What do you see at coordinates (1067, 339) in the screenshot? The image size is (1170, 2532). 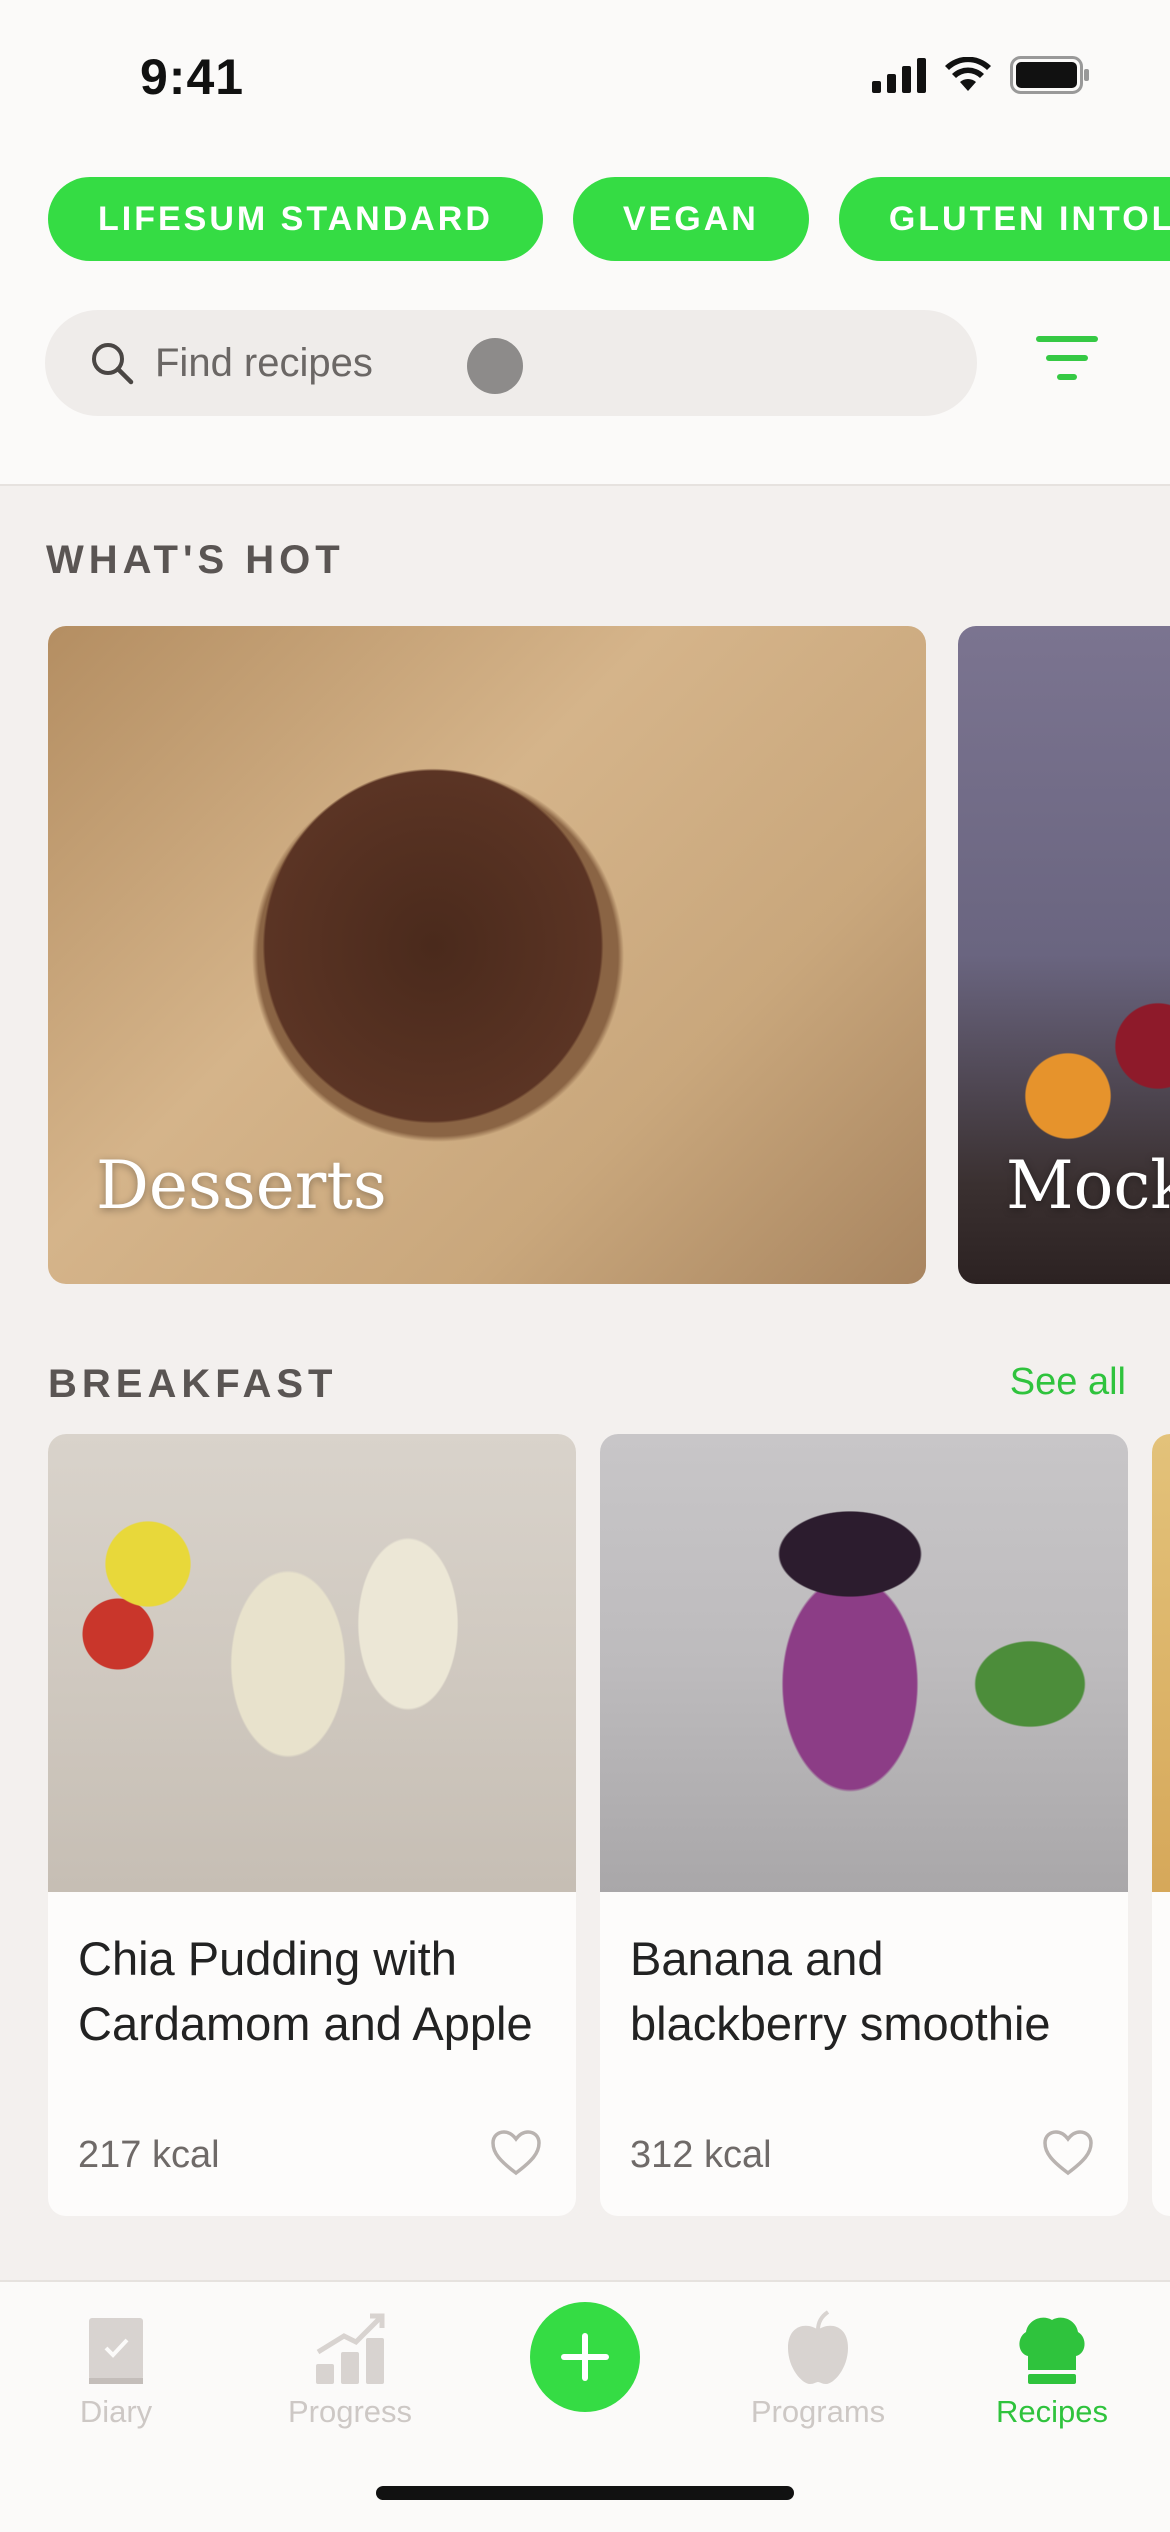 I see `filter-icon` at bounding box center [1067, 339].